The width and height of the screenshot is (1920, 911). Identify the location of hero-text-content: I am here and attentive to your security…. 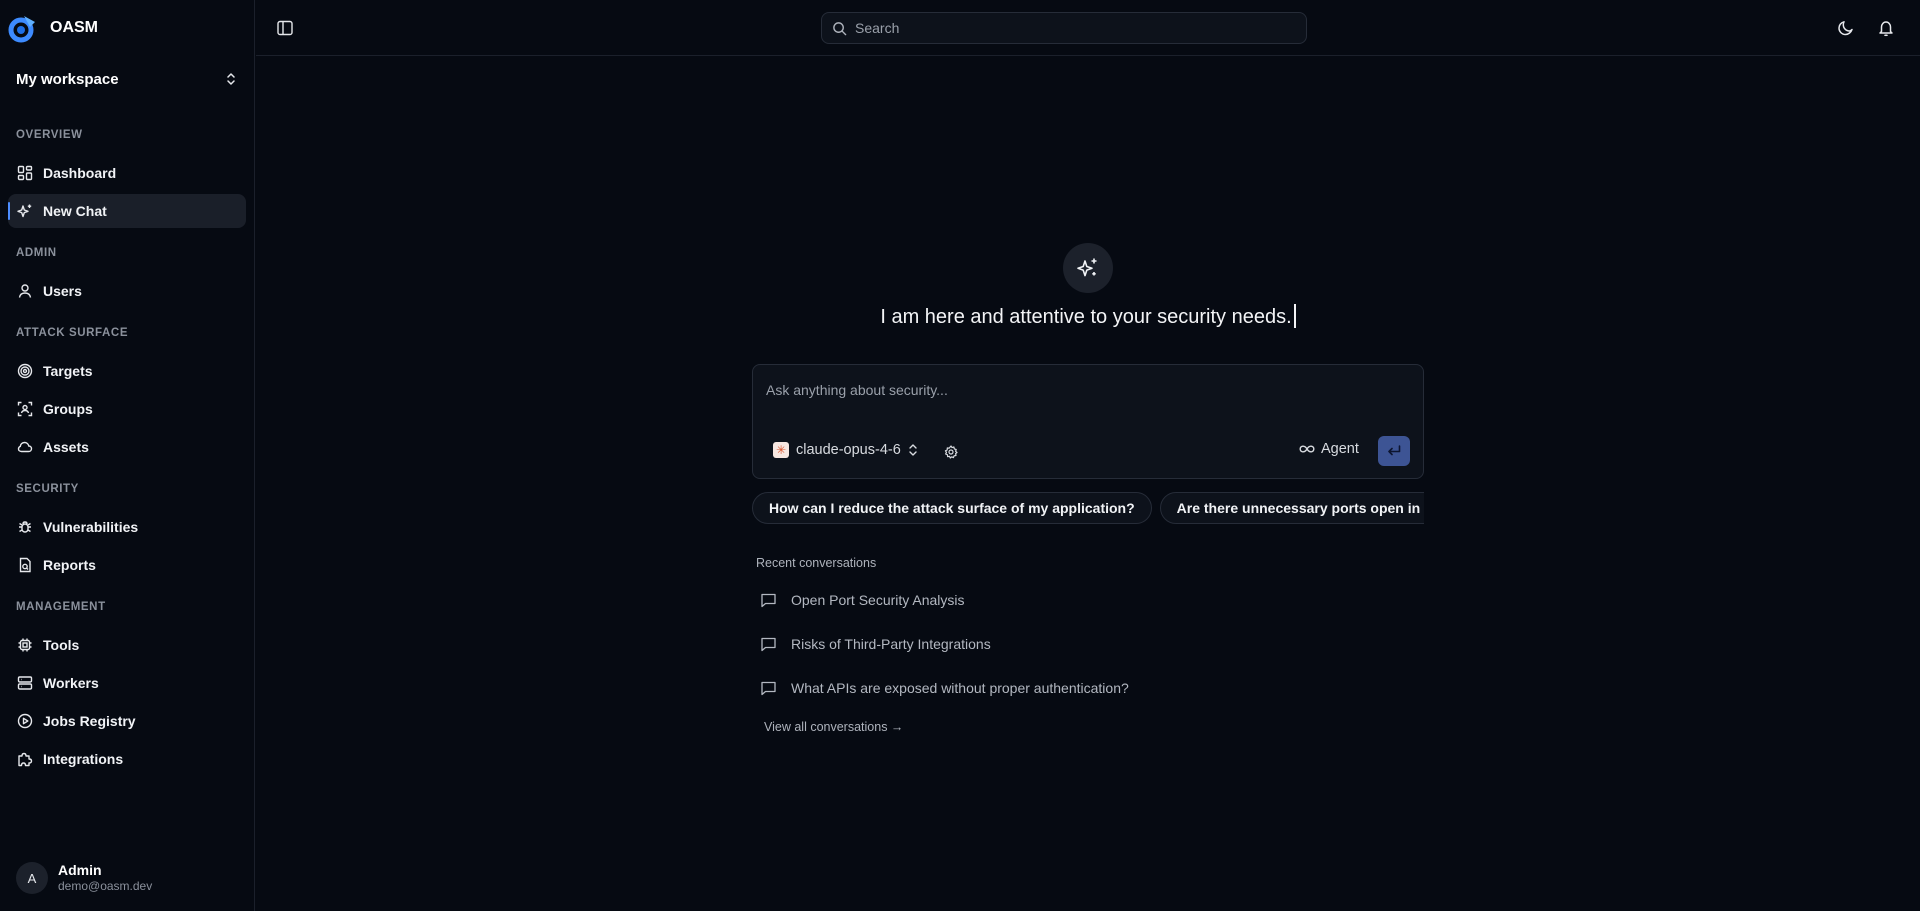
(1086, 317).